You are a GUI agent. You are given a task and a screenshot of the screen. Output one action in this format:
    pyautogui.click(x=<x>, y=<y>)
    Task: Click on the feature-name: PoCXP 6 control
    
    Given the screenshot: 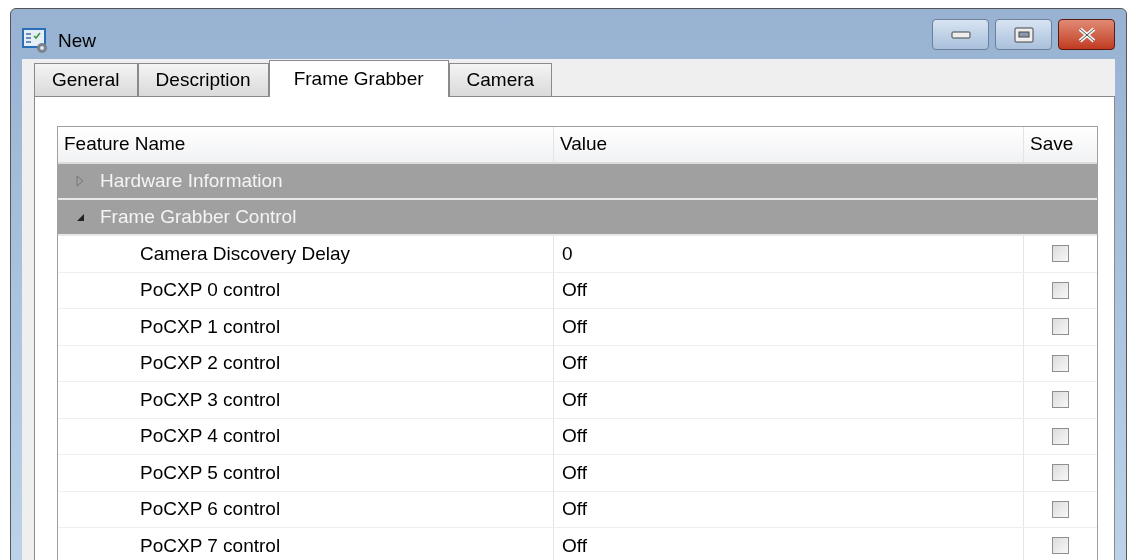 What is the action you would take?
    pyautogui.click(x=210, y=509)
    